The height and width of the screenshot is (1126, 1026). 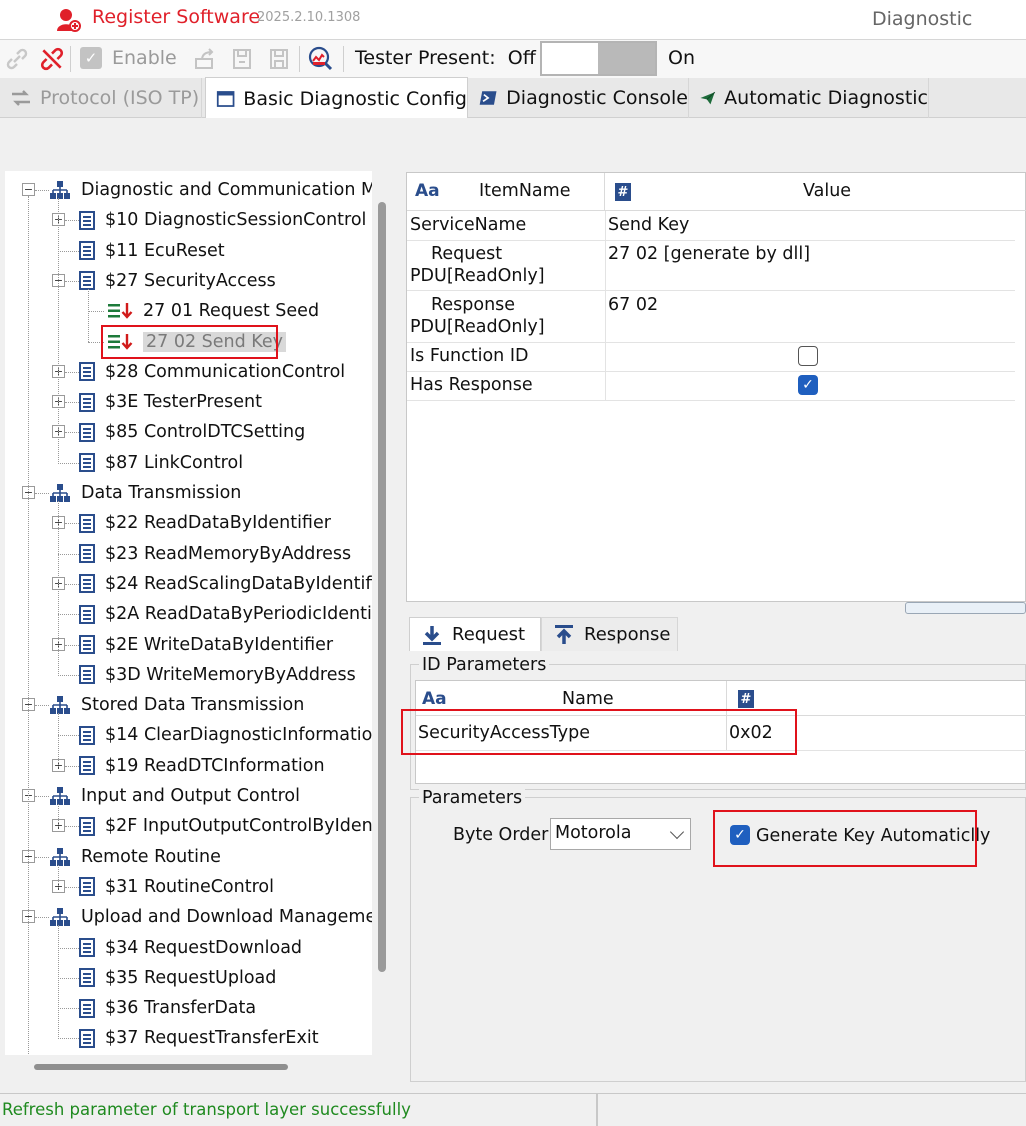 What do you see at coordinates (475, 634) in the screenshot?
I see `tab-request: Request` at bounding box center [475, 634].